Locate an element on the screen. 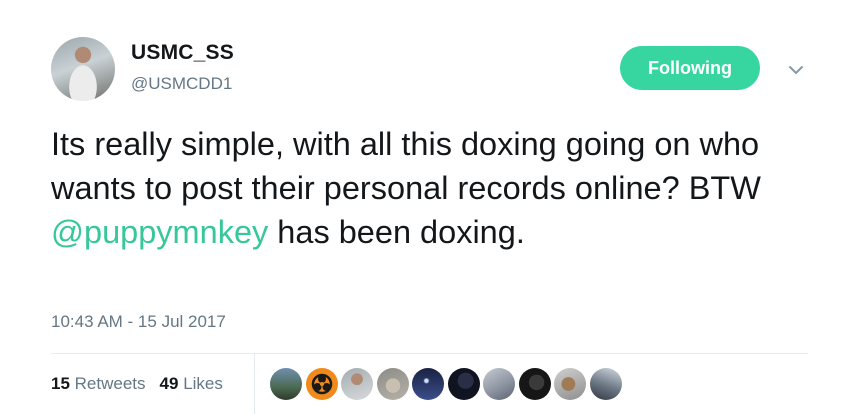 This screenshot has width=858, height=414. liker-avatars is located at coordinates (447, 384).